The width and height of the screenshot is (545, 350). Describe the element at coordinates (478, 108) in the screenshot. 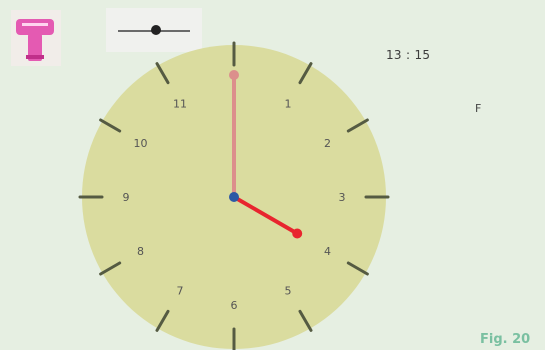

I see `unit-label: F` at that location.